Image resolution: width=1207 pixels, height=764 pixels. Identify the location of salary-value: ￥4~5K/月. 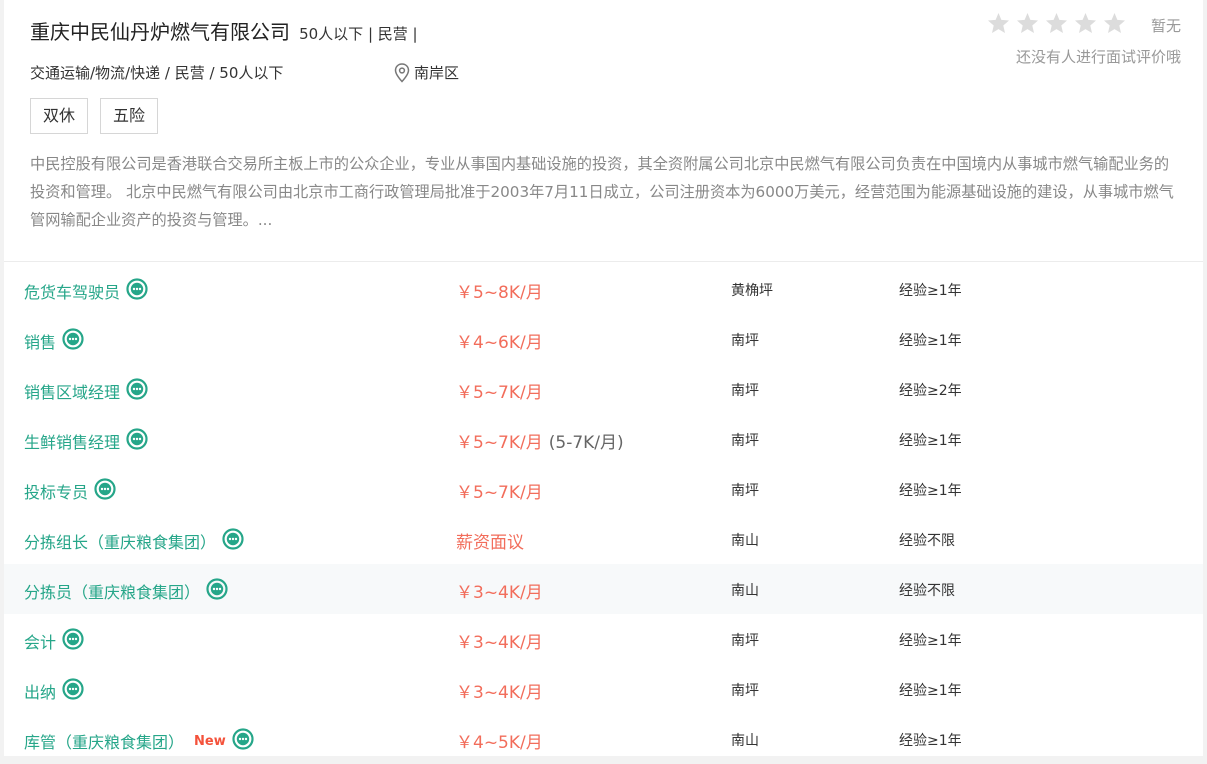
(499, 743).